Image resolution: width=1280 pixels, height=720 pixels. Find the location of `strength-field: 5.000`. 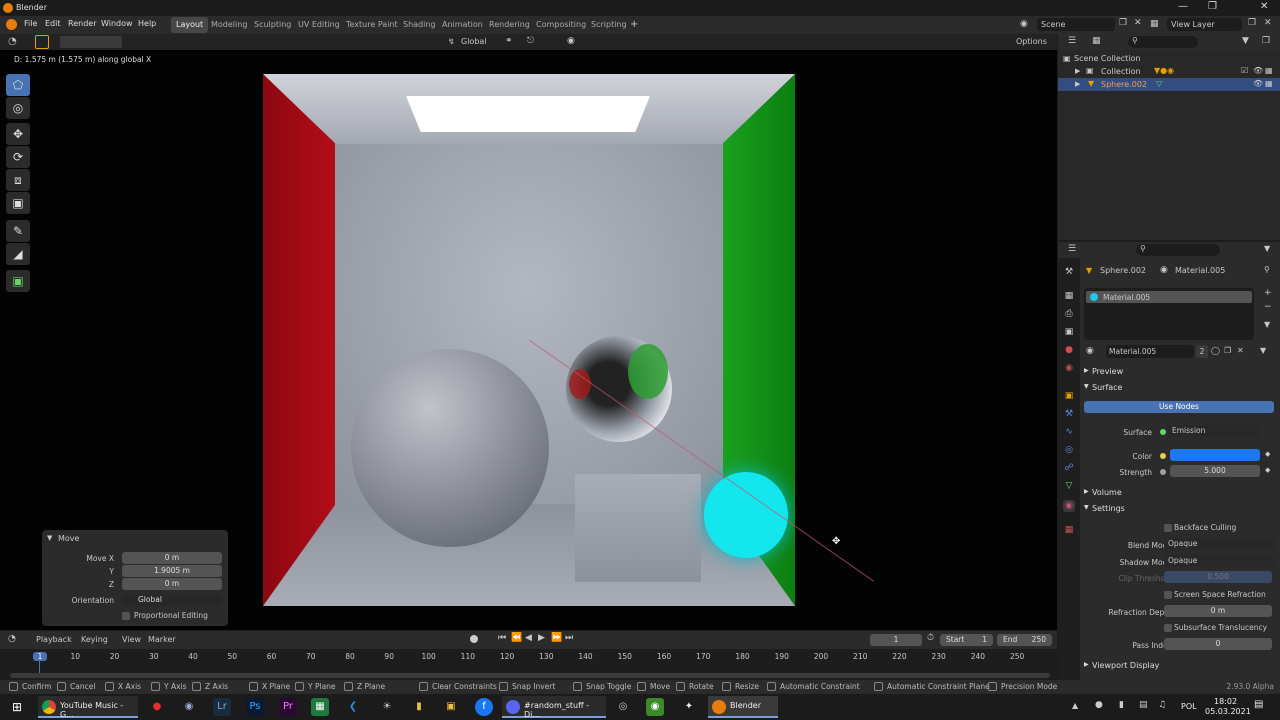

strength-field: 5.000 is located at coordinates (1215, 471).